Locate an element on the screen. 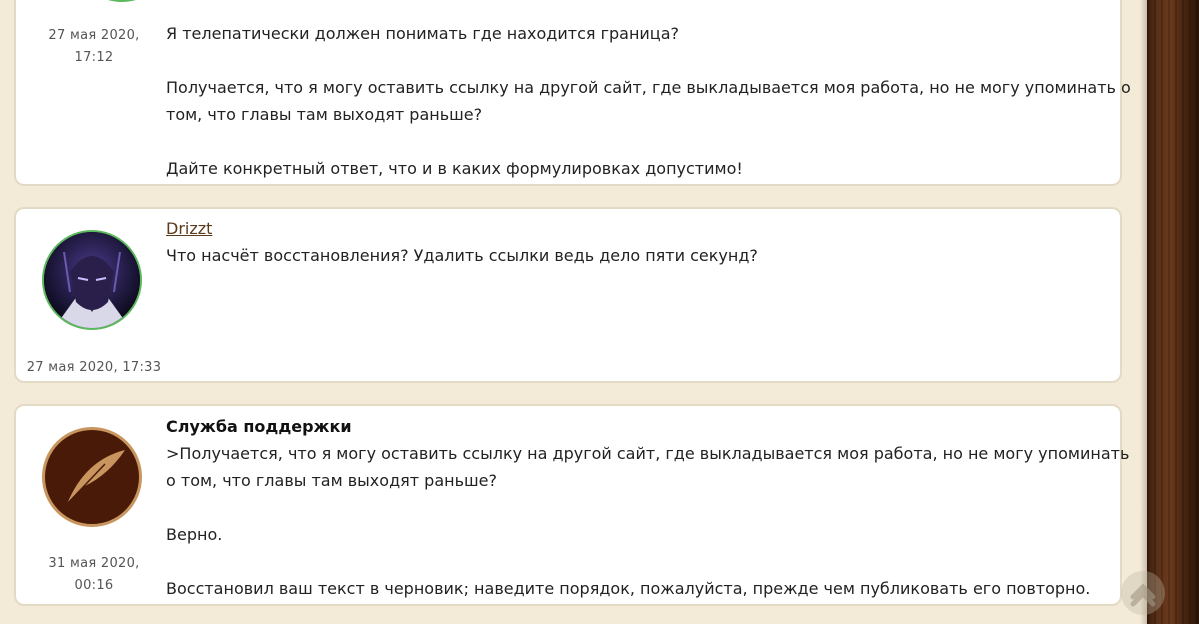  comment-date: 27 мая 2020, 17:33 is located at coordinates (94, 367).